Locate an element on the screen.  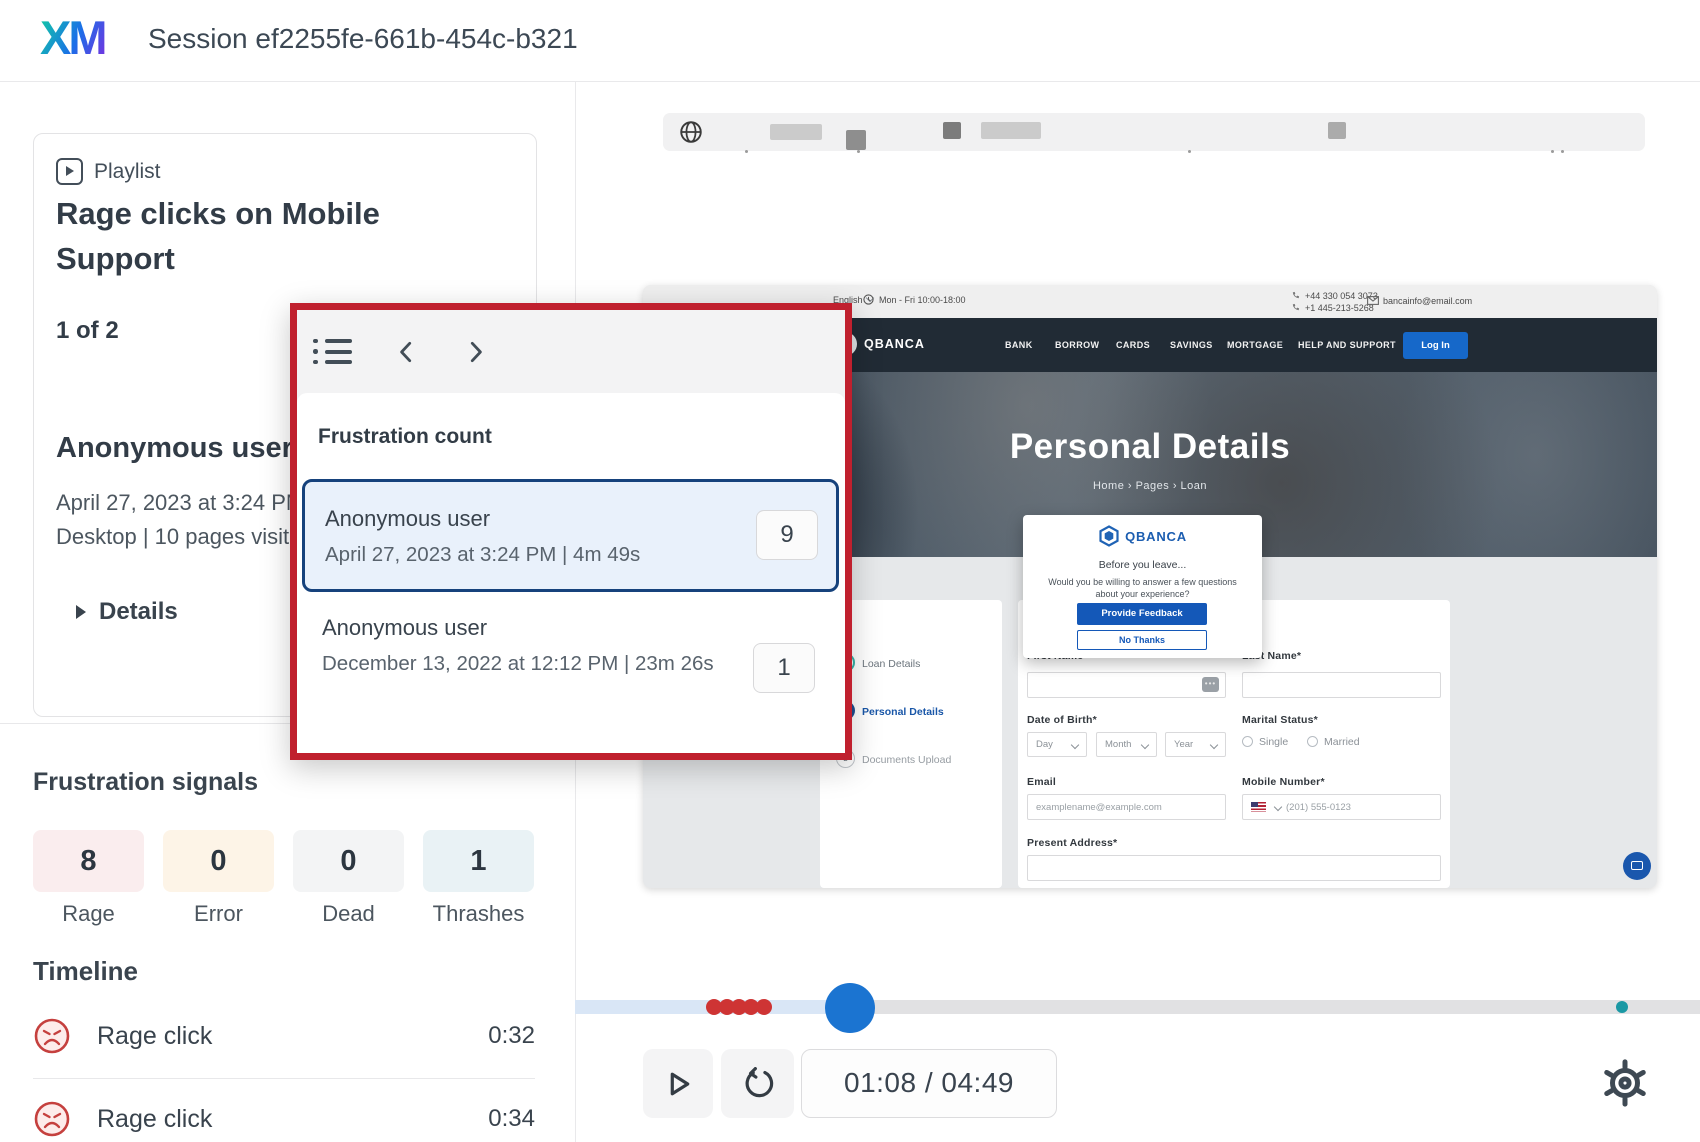
frustration-signals-heading: Frustration signals is located at coordinates (146, 782).